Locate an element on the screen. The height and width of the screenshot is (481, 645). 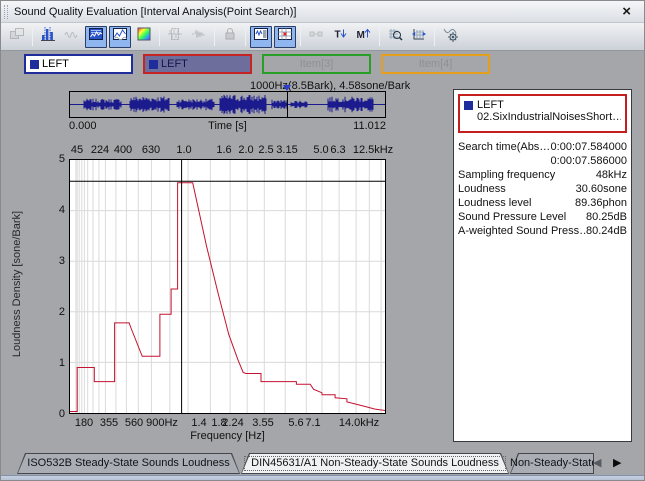
measurement-row: Sampling frequency 48kHz is located at coordinates (542, 175).